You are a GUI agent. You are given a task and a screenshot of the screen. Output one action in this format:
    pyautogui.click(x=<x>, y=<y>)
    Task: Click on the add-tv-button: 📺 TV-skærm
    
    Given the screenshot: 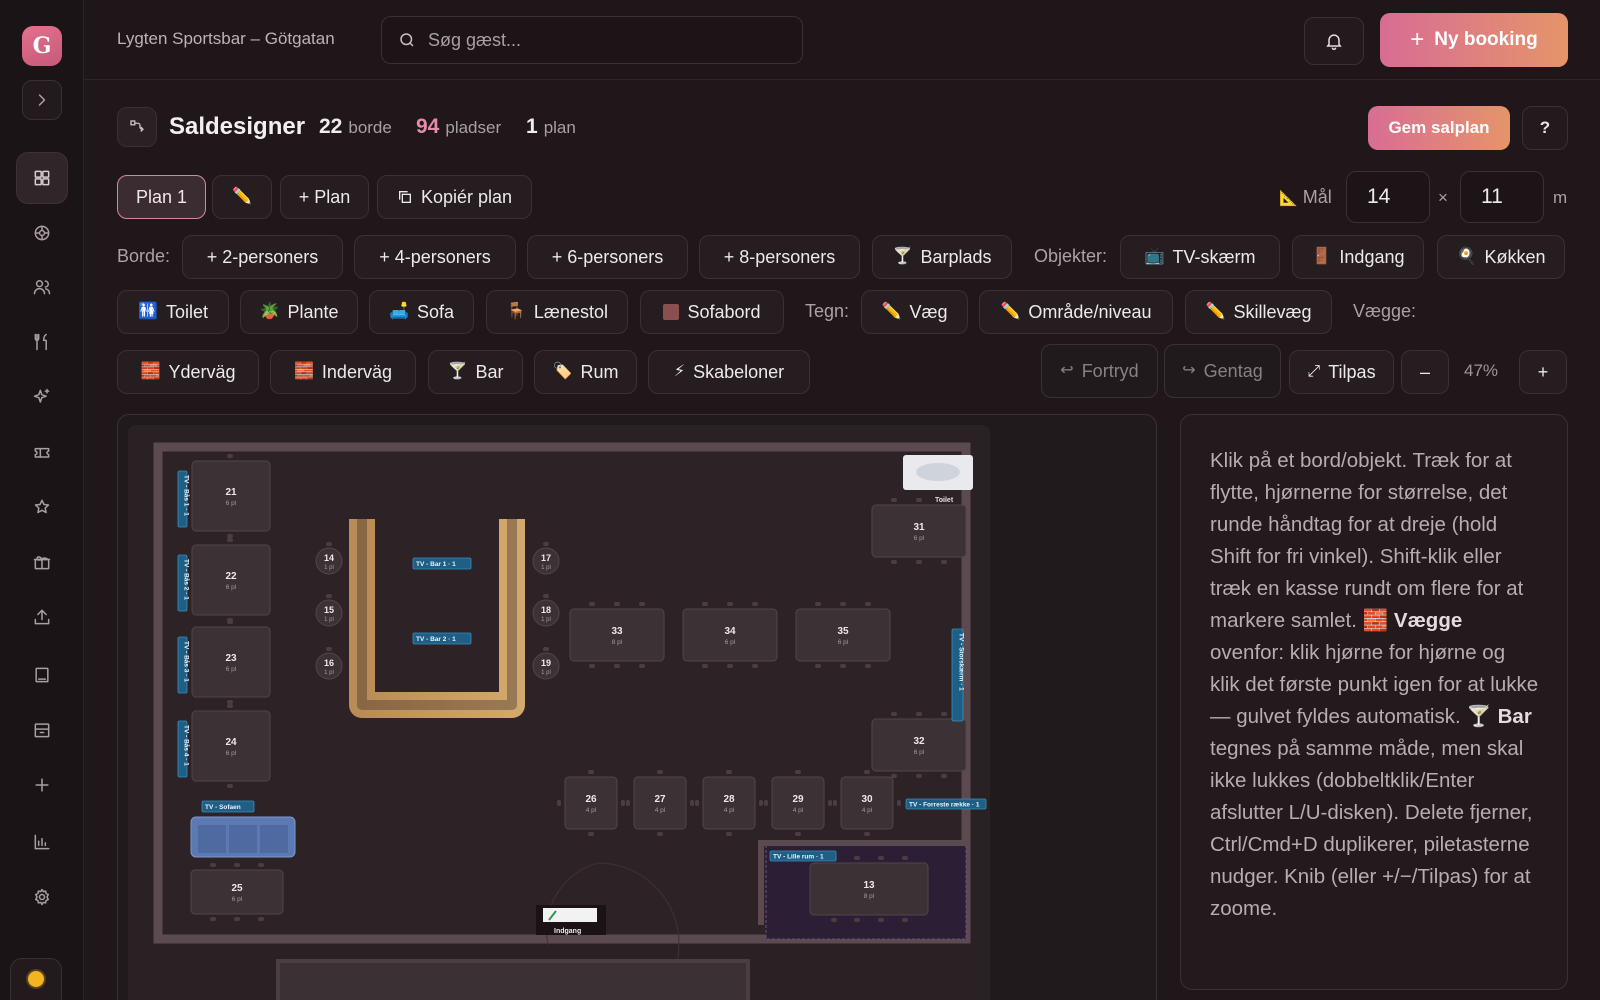 What is the action you would take?
    pyautogui.click(x=1200, y=257)
    